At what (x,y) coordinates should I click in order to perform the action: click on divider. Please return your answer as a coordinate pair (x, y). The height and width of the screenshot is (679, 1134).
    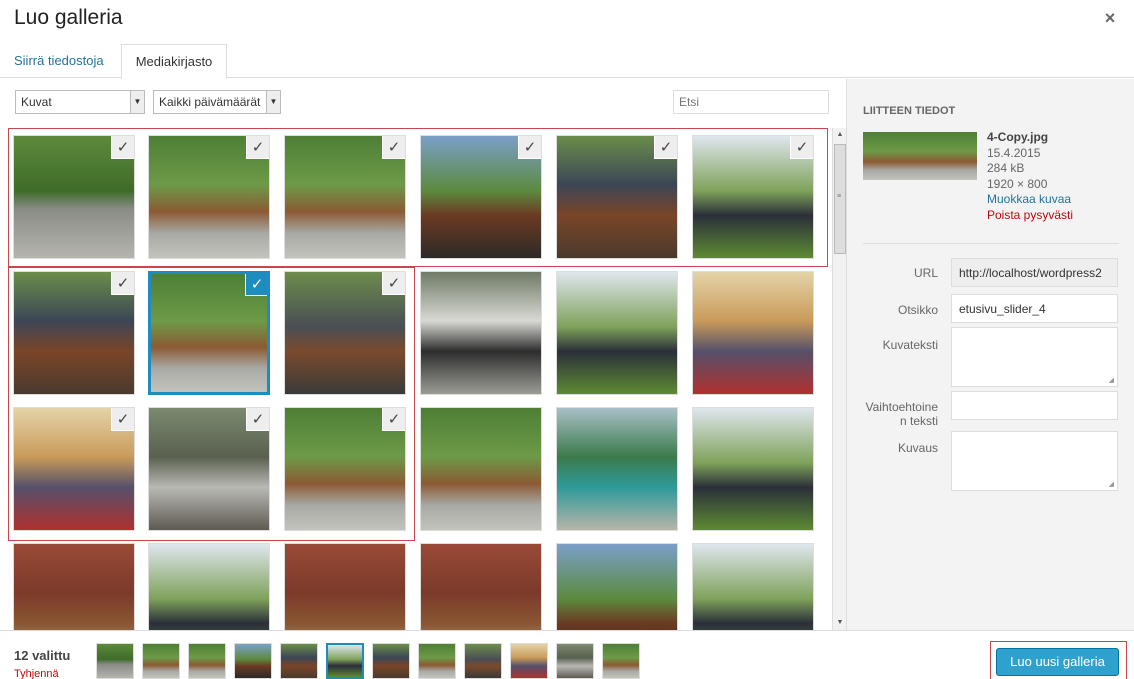
    Looking at the image, I should click on (991, 243).